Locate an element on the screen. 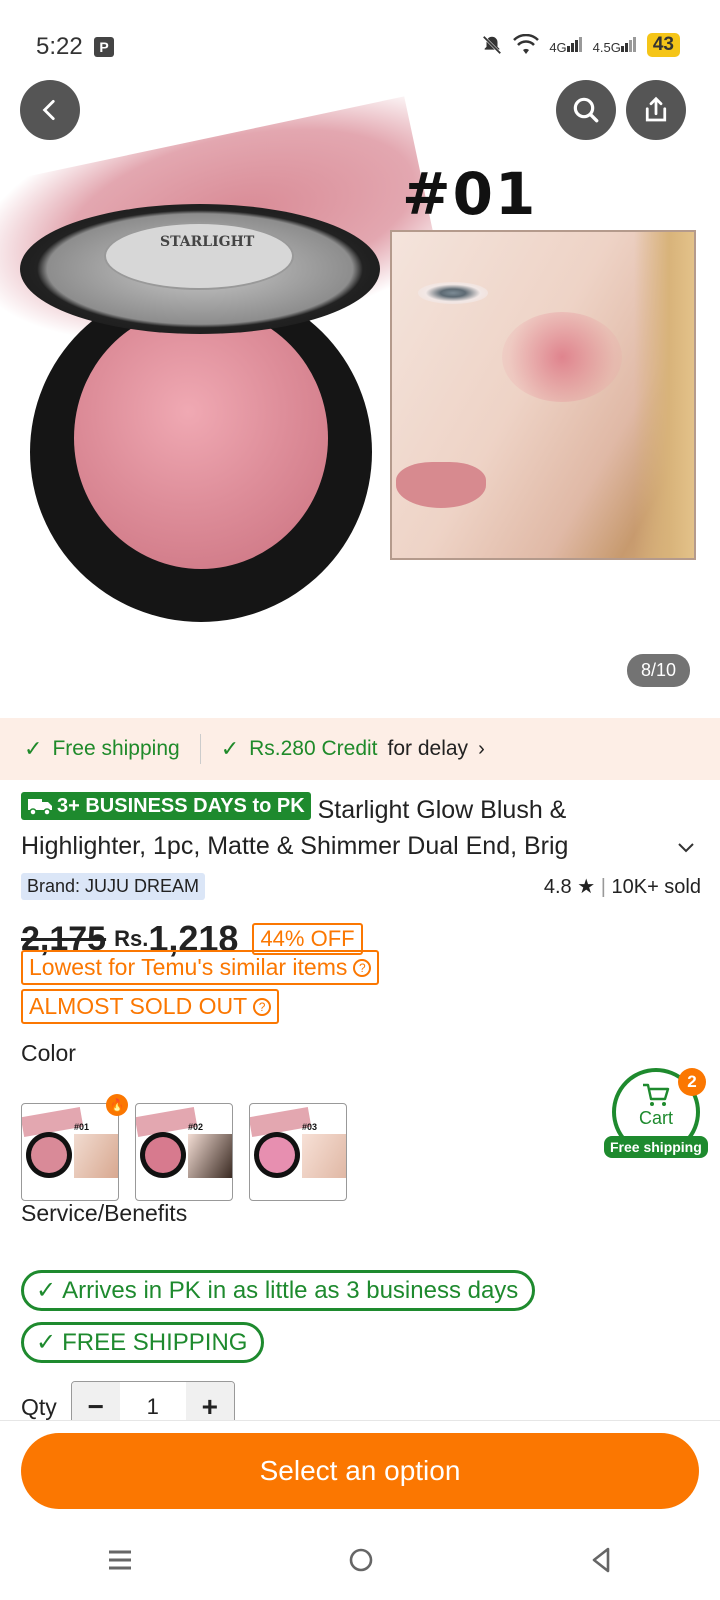 The width and height of the screenshot is (720, 1600). brand-tag: Brand: JUJU DREAM is located at coordinates (113, 886).